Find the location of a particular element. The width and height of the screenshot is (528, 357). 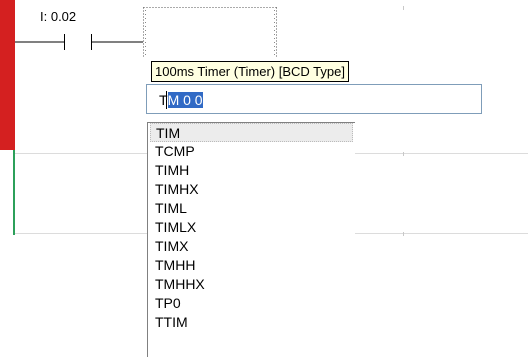

text-caret is located at coordinates (166, 100).